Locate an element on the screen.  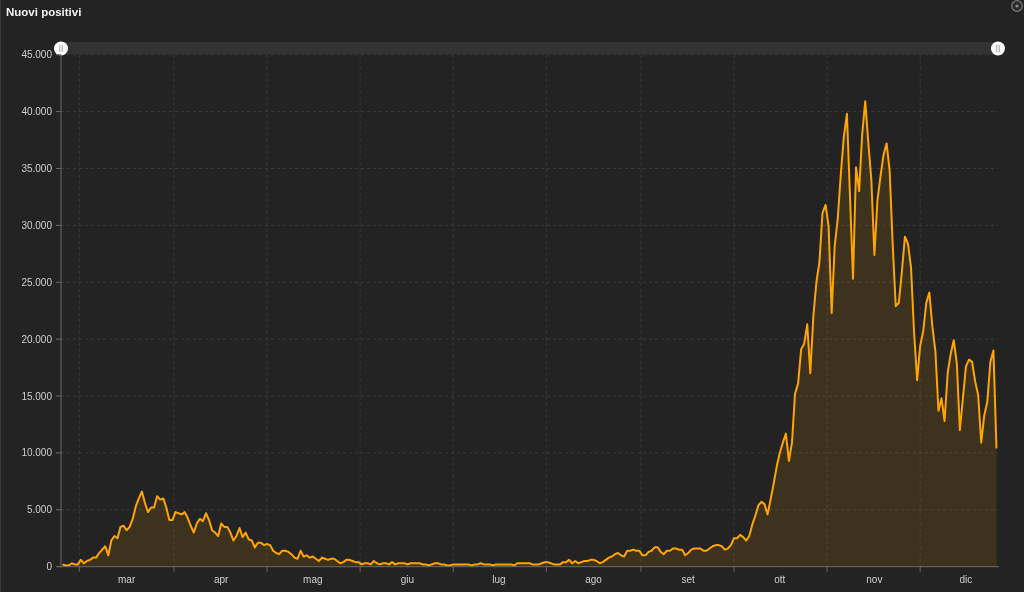
x-axis-label: ott is located at coordinates (780, 579).